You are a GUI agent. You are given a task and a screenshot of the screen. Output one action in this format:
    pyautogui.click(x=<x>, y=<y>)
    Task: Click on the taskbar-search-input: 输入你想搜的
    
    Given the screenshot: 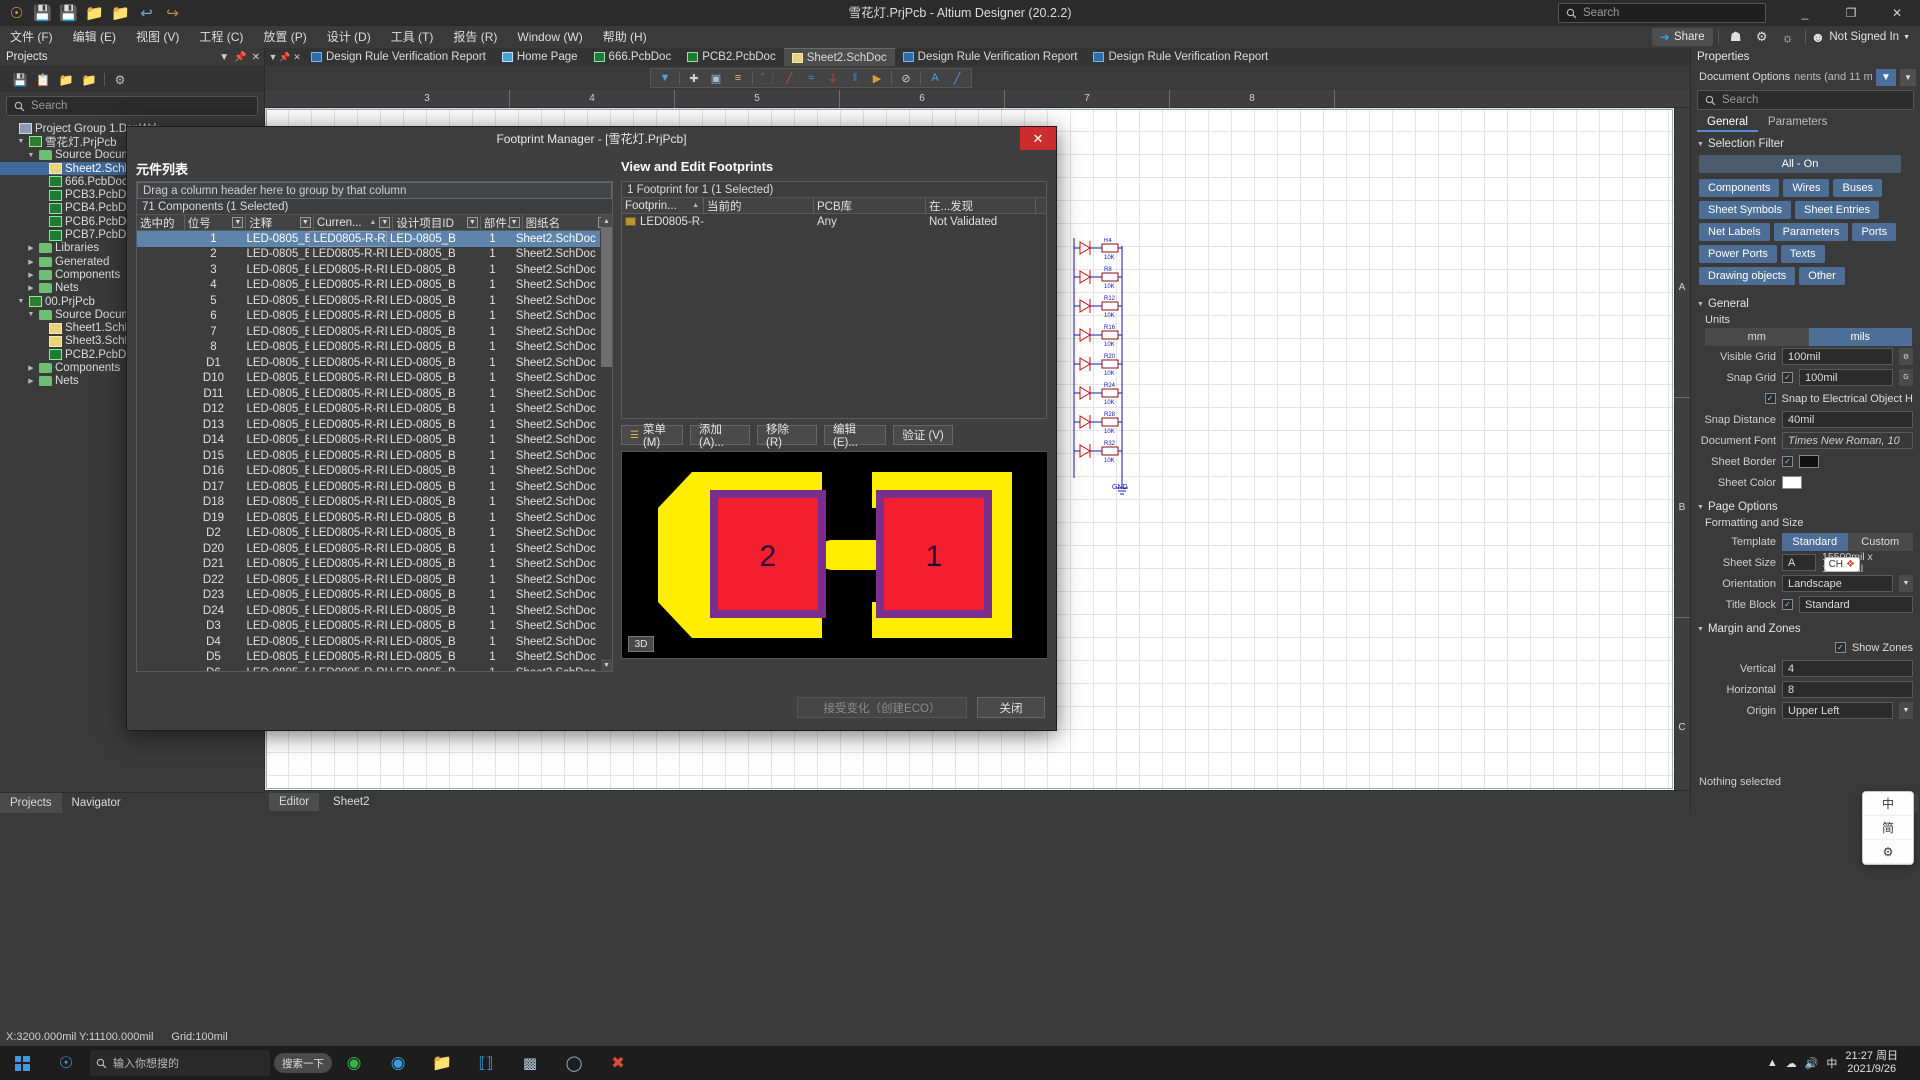 What is the action you would take?
    pyautogui.click(x=180, y=1063)
    